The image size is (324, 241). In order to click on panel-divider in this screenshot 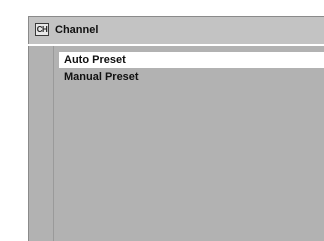, I will do `click(53, 143)`.